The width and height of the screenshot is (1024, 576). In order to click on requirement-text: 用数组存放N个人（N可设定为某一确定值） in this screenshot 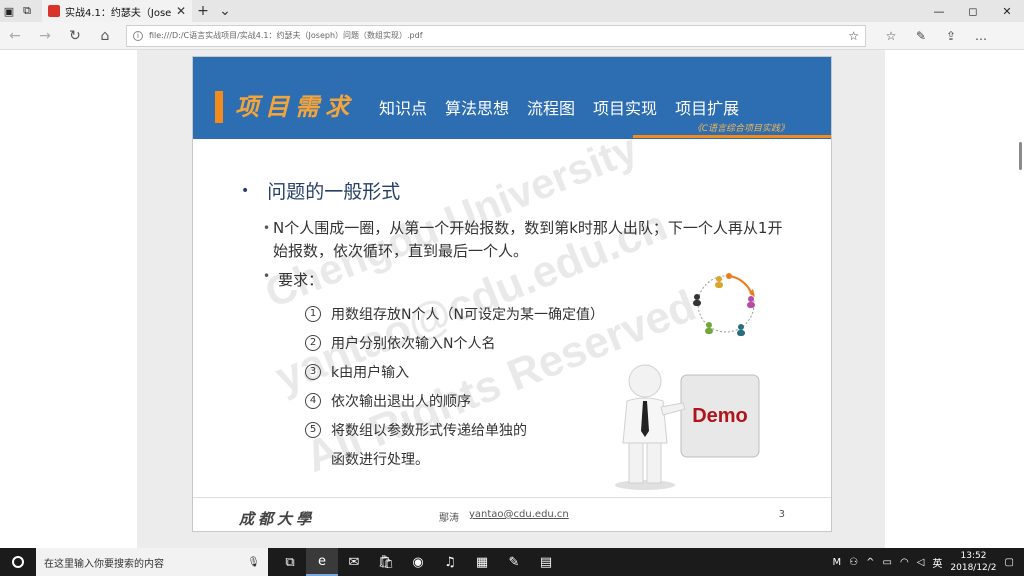, I will do `click(467, 314)`.